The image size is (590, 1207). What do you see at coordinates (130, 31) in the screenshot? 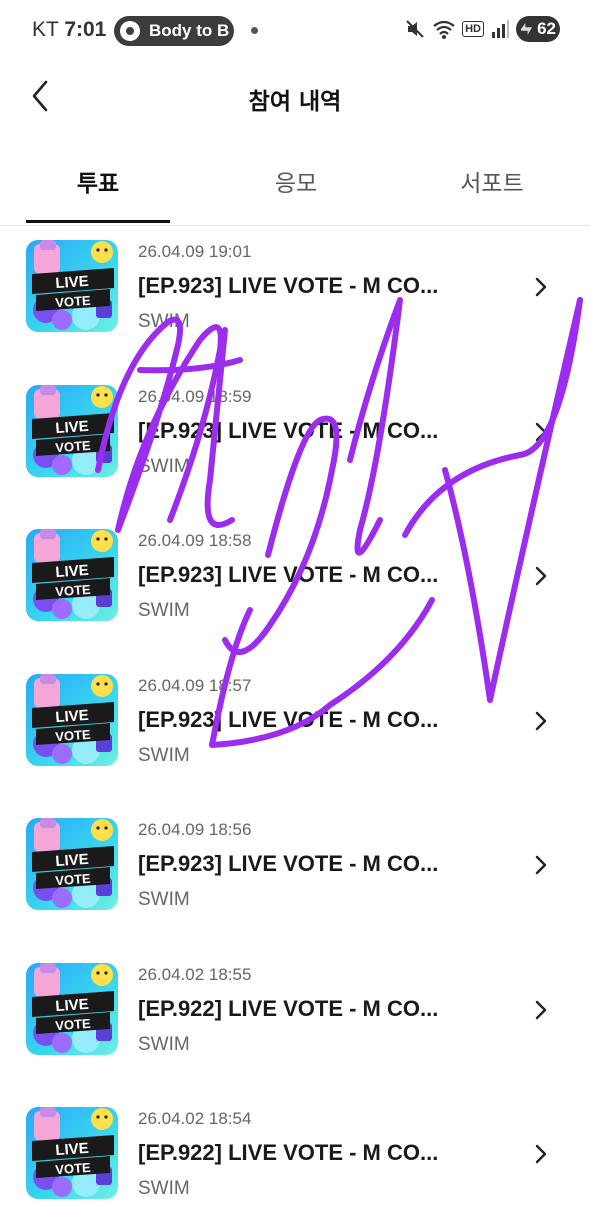
I see `app-icon` at bounding box center [130, 31].